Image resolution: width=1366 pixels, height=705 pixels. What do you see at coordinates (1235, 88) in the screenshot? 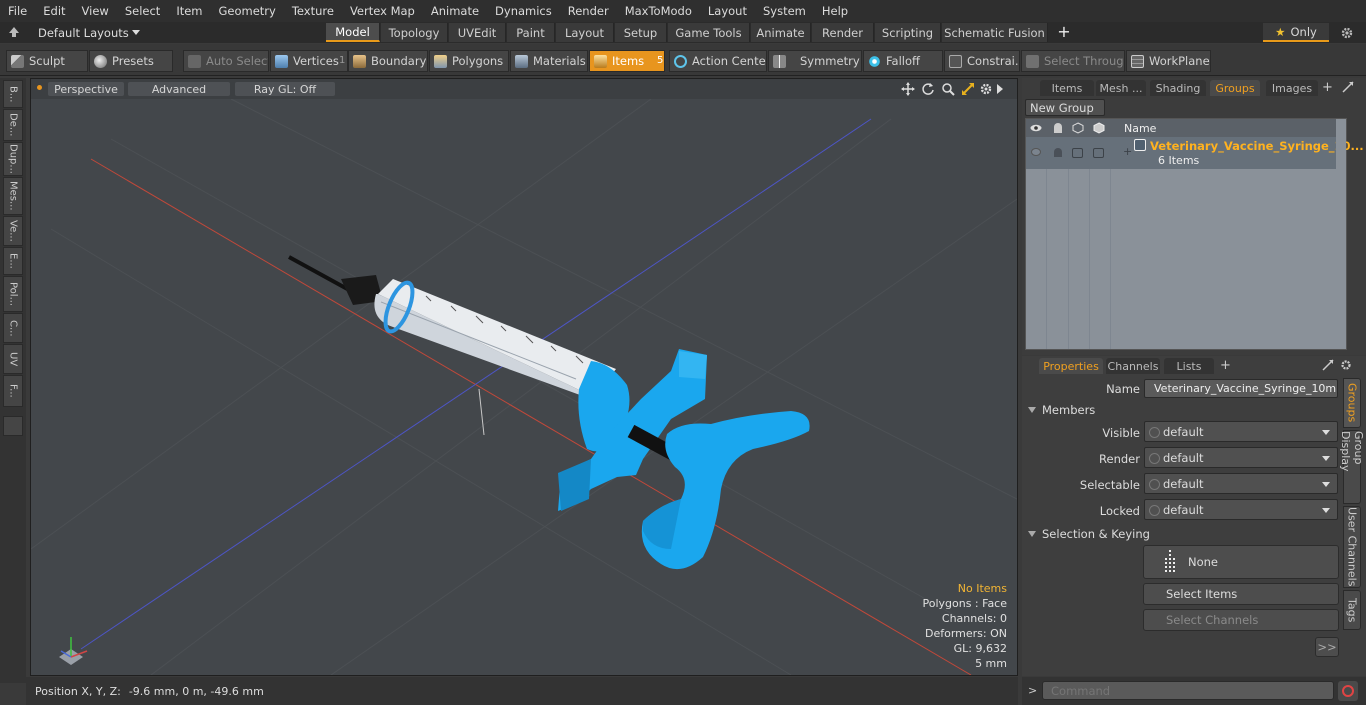
I see `tab-groups: Groups` at bounding box center [1235, 88].